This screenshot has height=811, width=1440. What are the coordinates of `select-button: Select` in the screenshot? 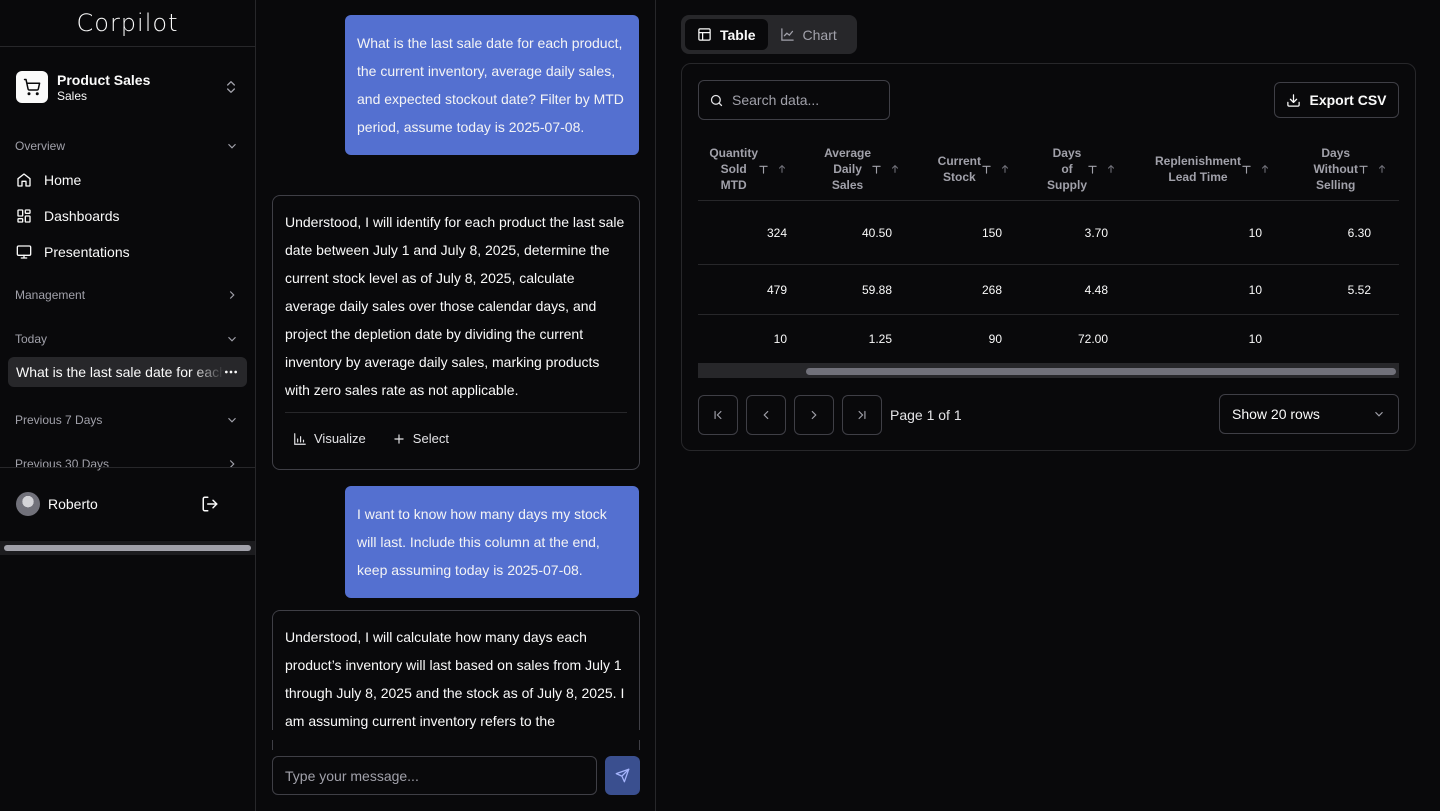 It's located at (420, 439).